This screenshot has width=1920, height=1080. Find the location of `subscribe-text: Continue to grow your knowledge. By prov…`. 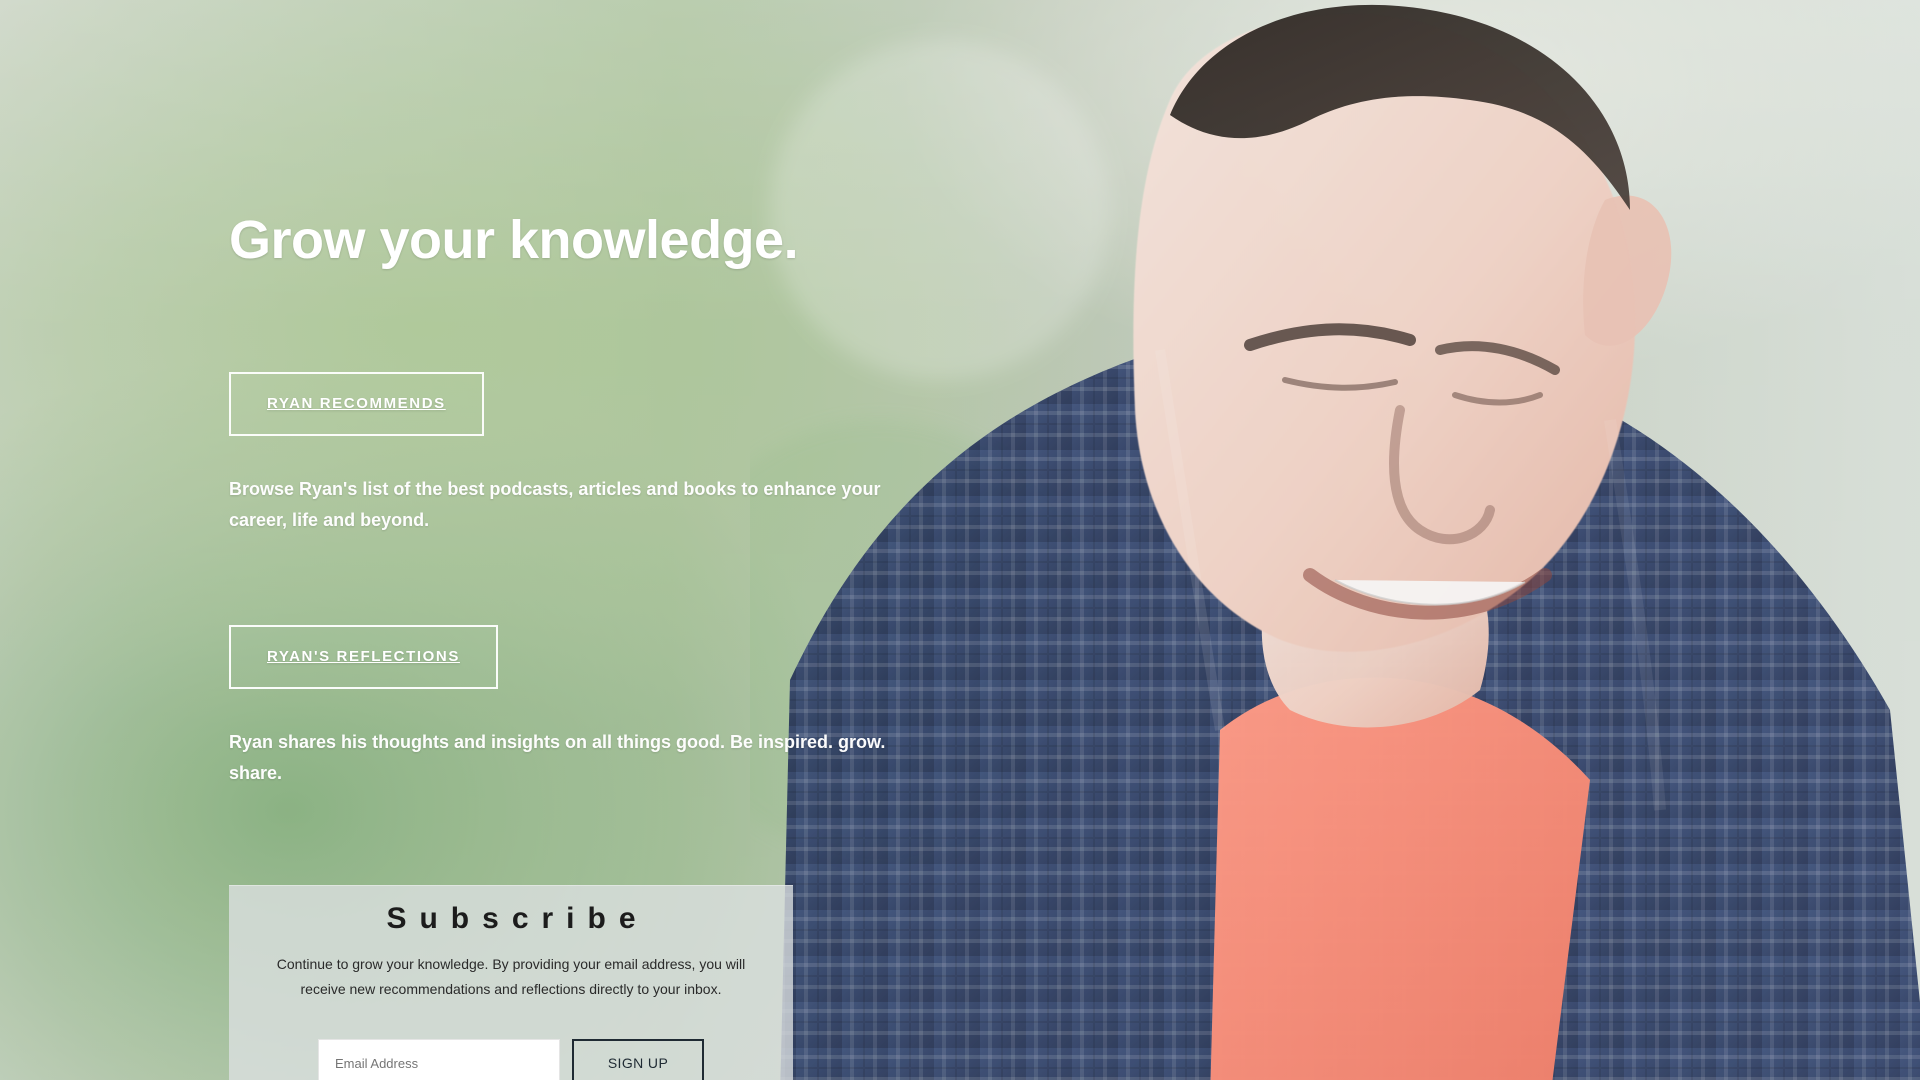

subscribe-text: Continue to grow your knowledge. By prov… is located at coordinates (511, 976).